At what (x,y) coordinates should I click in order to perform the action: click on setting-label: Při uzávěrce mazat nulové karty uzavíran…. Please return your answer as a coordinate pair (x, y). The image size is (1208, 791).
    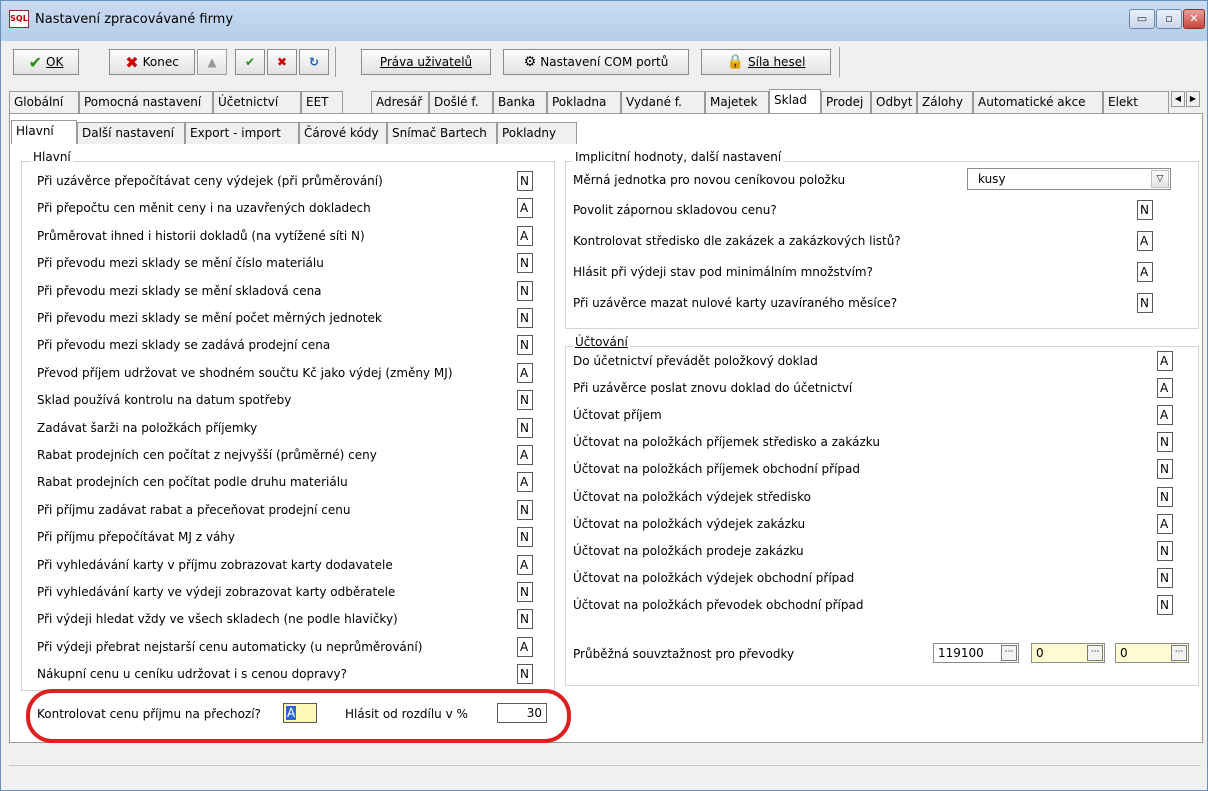
    Looking at the image, I should click on (735, 303).